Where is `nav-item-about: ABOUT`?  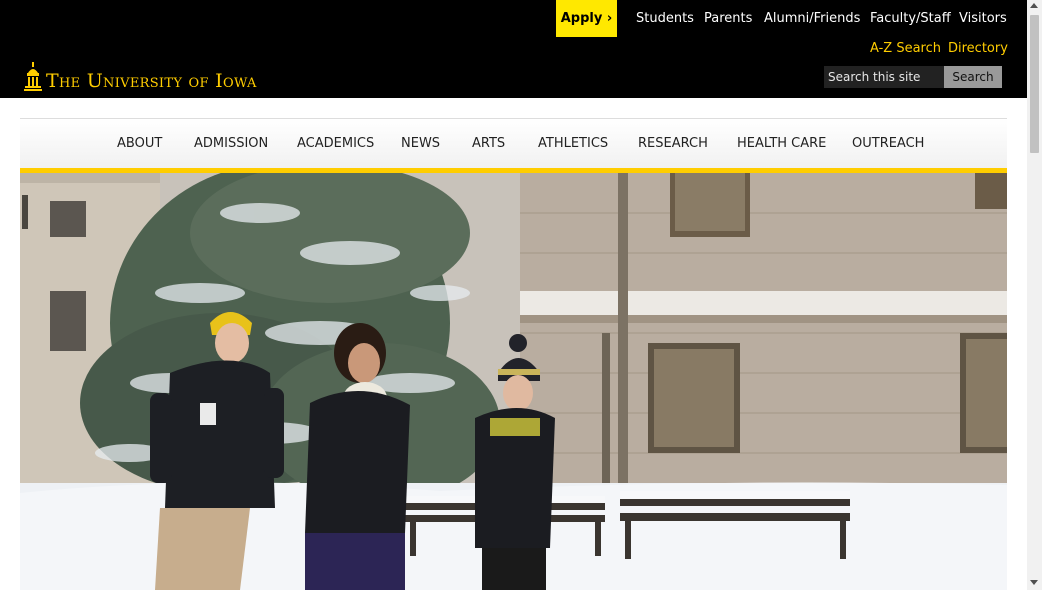
nav-item-about: ABOUT is located at coordinates (139, 143).